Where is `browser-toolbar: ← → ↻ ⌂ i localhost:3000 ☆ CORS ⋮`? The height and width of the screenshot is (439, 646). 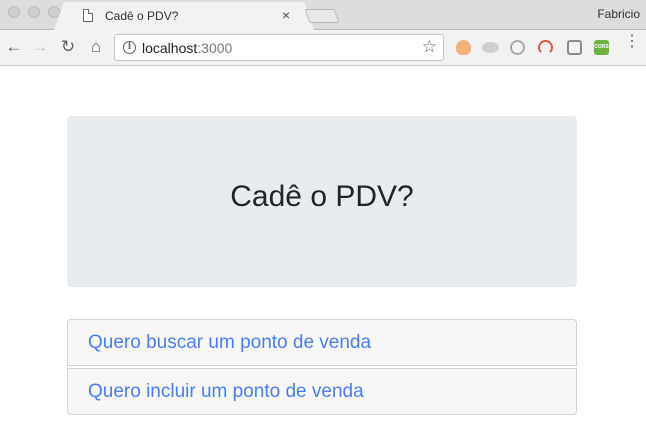 browser-toolbar: ← → ↻ ⌂ i localhost:3000 ☆ CORS ⋮ is located at coordinates (323, 48).